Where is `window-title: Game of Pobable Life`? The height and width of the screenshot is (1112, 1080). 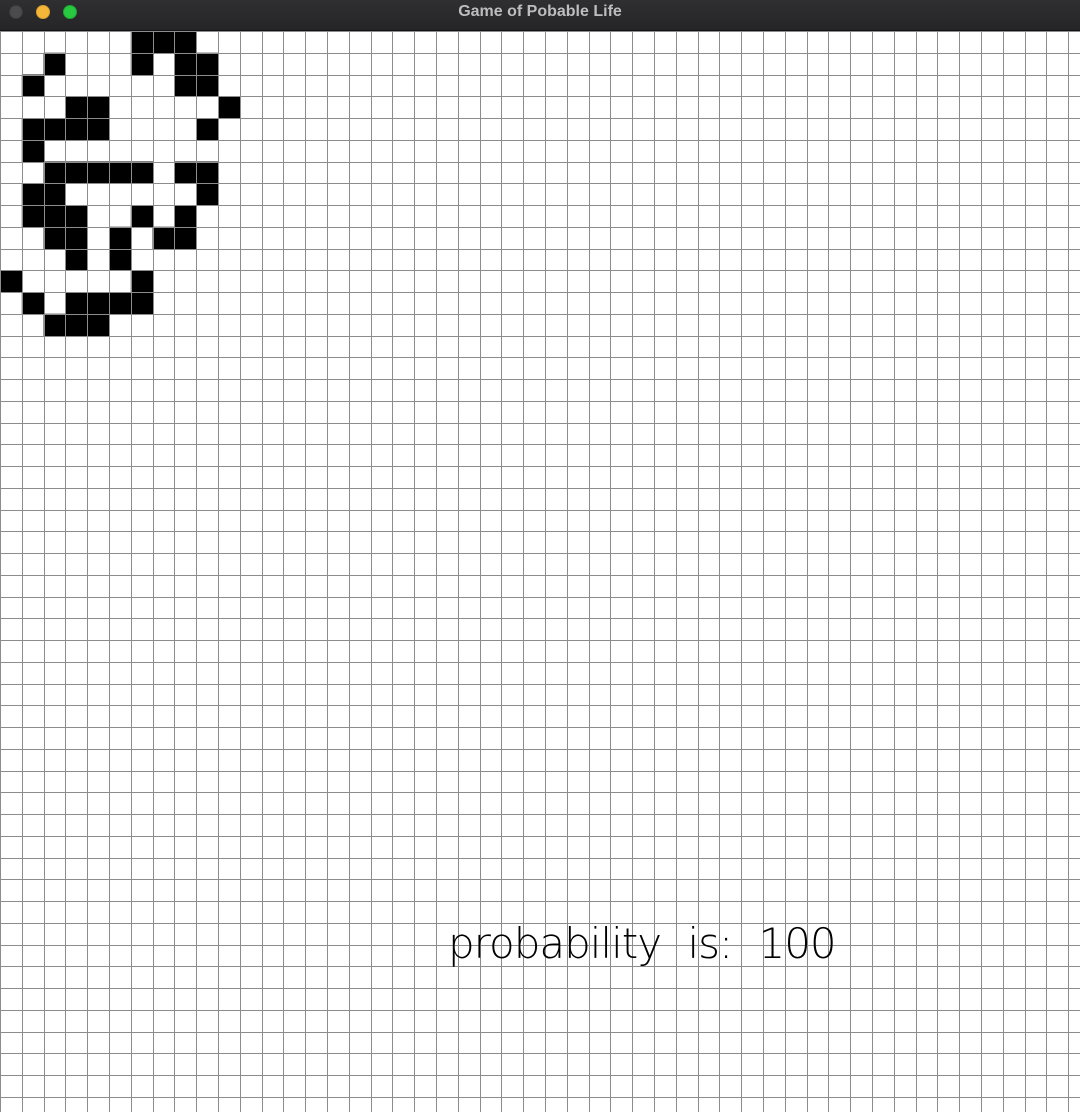 window-title: Game of Pobable Life is located at coordinates (540, 11).